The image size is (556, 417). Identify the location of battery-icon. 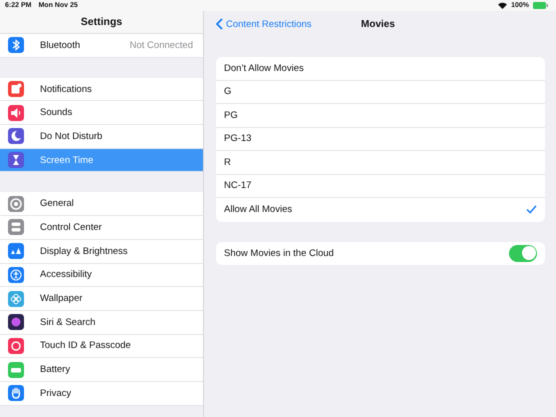
(540, 5).